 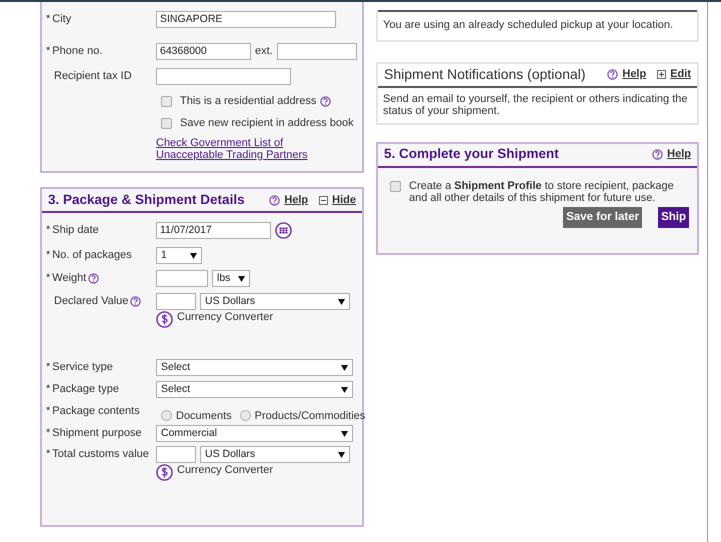 I want to click on panel-title: Shipment Notifications (optional), so click(x=485, y=74).